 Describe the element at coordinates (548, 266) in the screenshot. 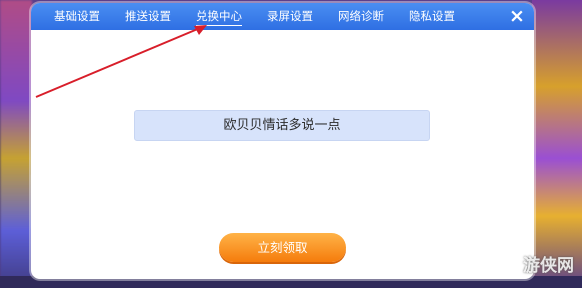

I see `watermark: 游侠网` at that location.